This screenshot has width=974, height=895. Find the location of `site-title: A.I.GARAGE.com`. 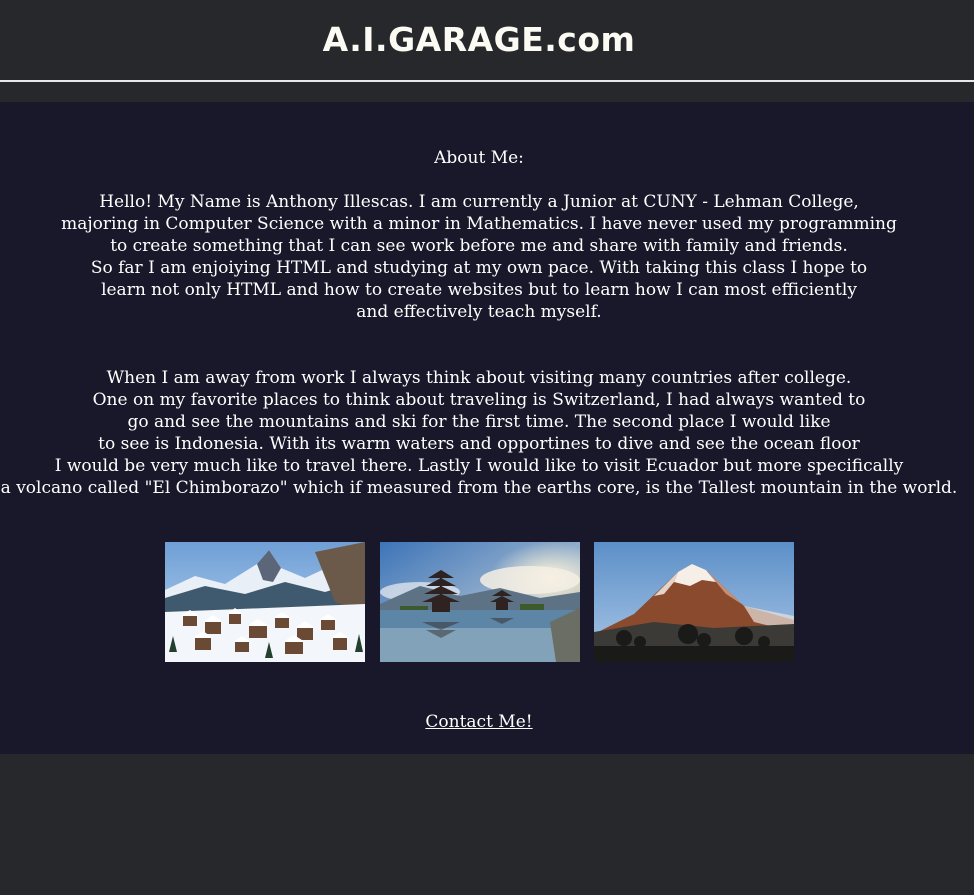

site-title: A.I.GARAGE.com is located at coordinates (479, 39).